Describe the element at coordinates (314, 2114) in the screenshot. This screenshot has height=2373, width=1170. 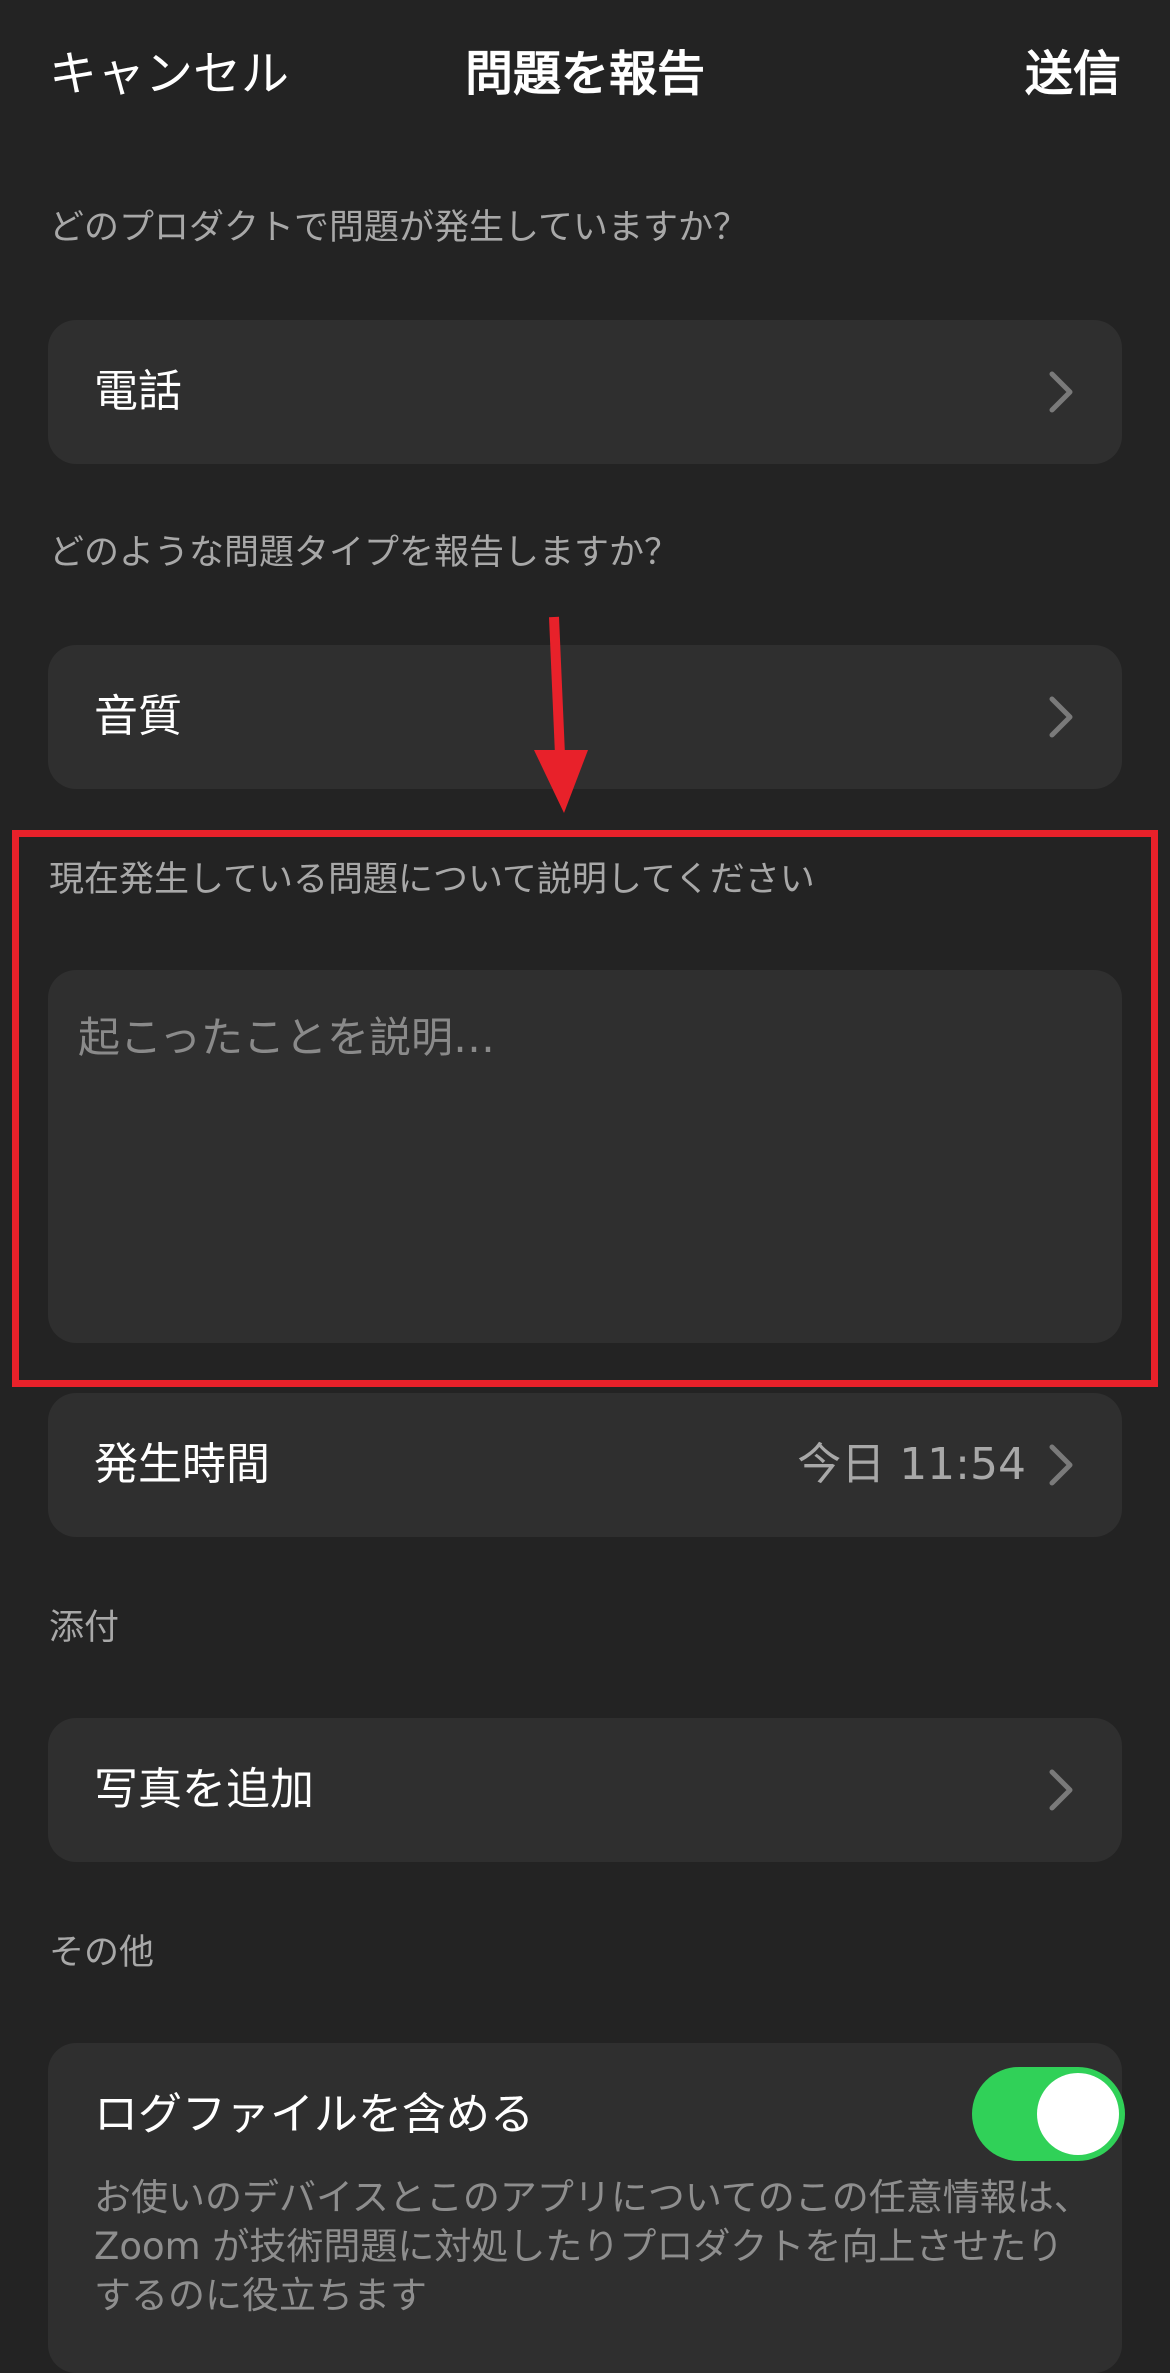
I see `include-logs-label: ログファイルを含める` at that location.